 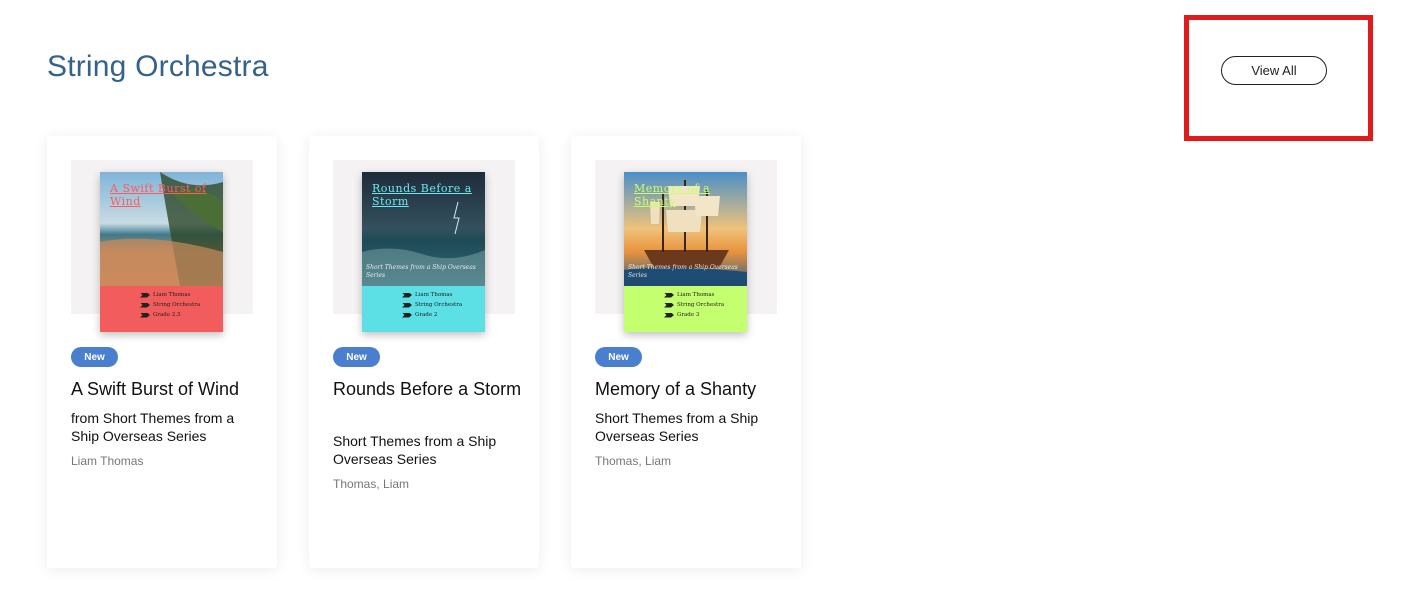 I want to click on cover-band: Liam Thomas String Orchestra Grade 3, so click(x=685, y=309).